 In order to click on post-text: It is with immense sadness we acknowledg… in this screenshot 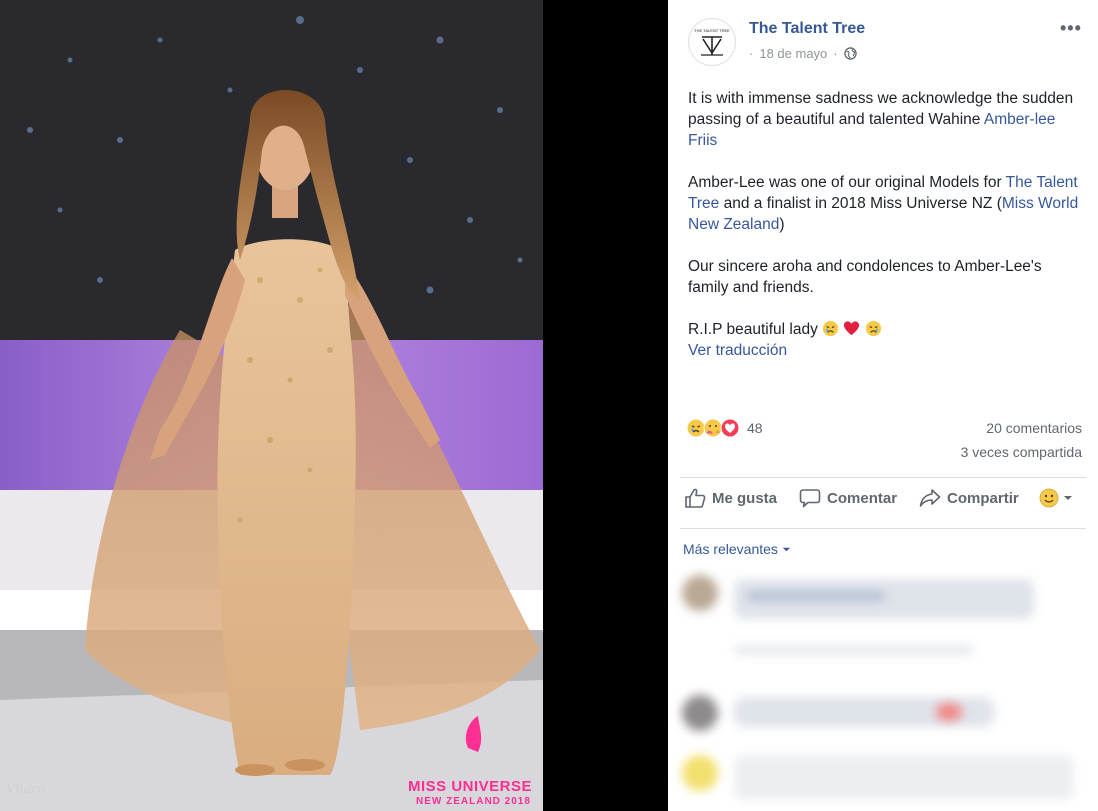, I will do `click(885, 224)`.